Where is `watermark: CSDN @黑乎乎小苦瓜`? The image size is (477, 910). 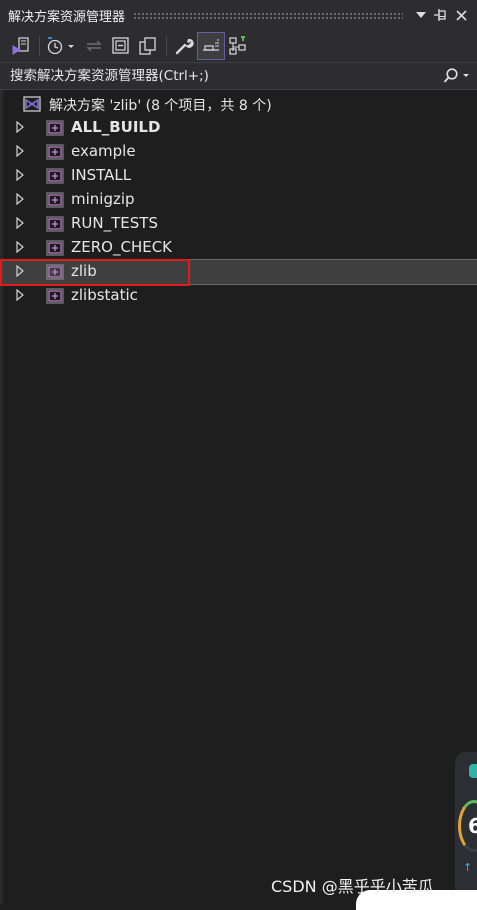 watermark: CSDN @黑乎乎小苦瓜 is located at coordinates (352, 886).